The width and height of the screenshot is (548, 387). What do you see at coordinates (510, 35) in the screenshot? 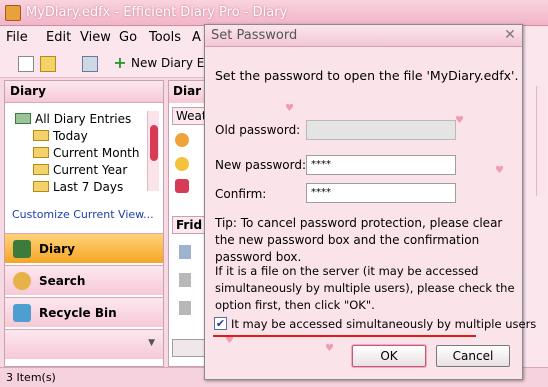
I see `close-icon: ✕` at bounding box center [510, 35].